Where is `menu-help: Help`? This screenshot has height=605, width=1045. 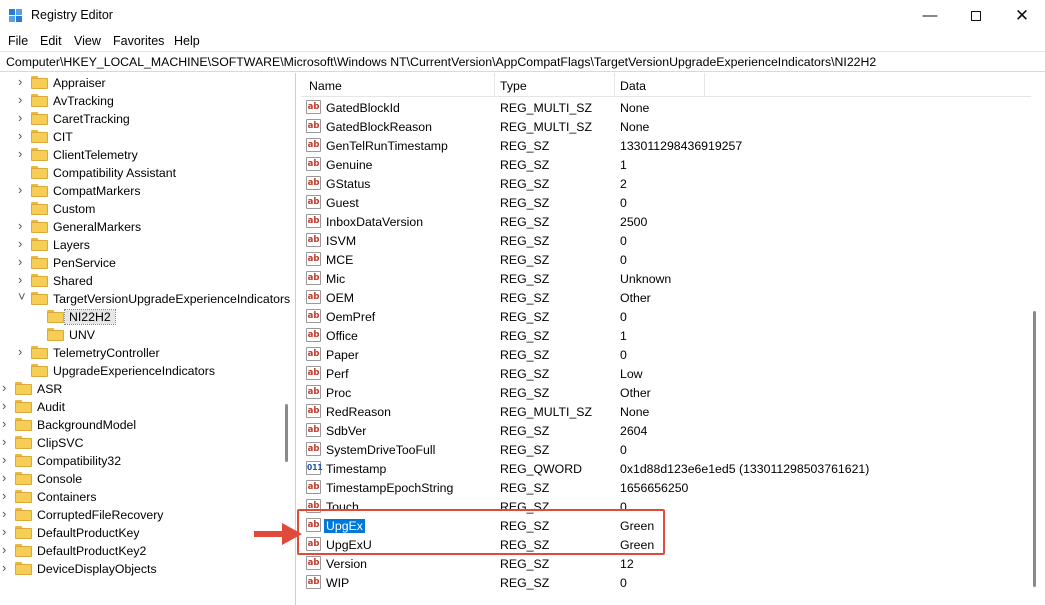
menu-help: Help is located at coordinates (187, 41).